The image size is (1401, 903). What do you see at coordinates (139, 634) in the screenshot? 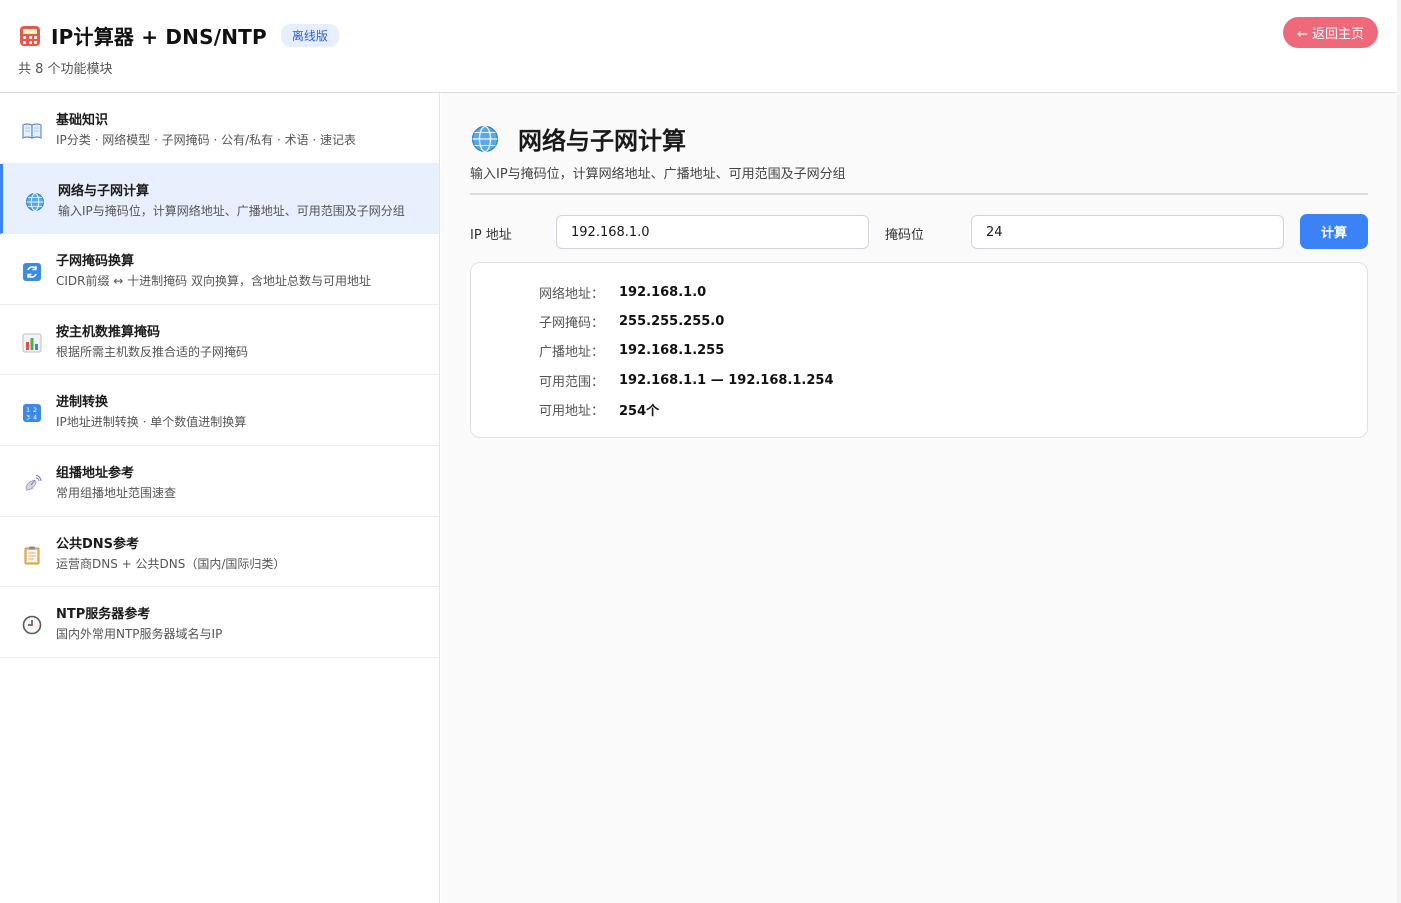
I see `sidebar-item-desc: 国内外常用NTP服务器域名与IP` at bounding box center [139, 634].